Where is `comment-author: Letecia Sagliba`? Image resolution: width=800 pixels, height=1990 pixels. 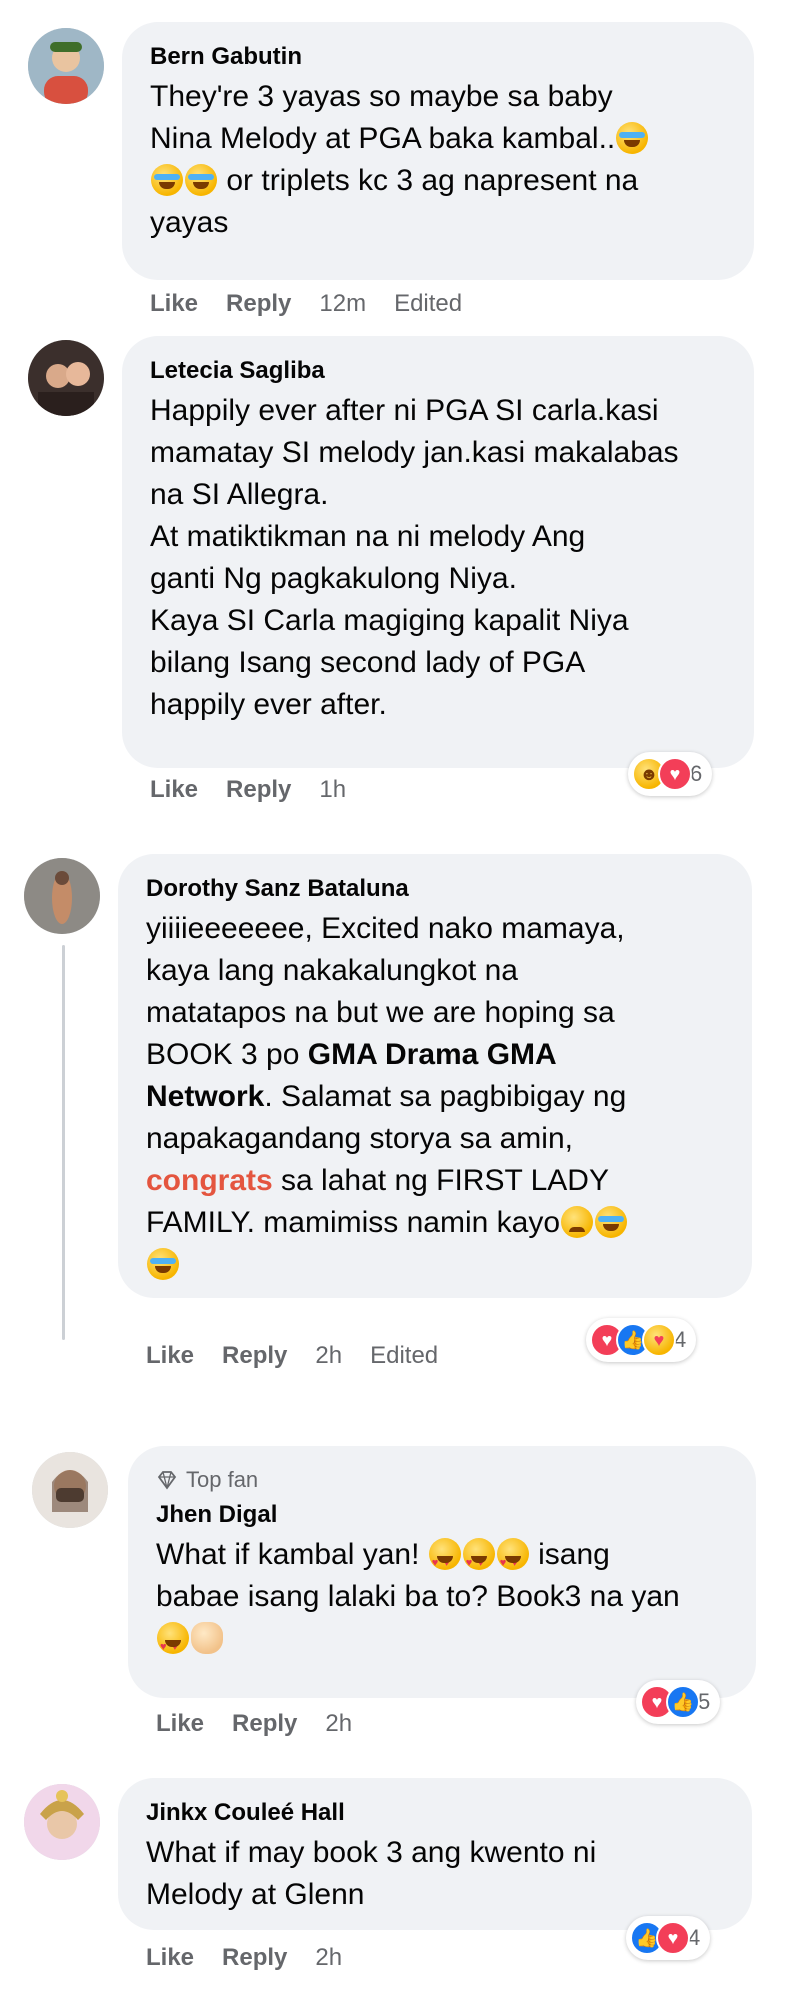 comment-author: Letecia Sagliba is located at coordinates (438, 371).